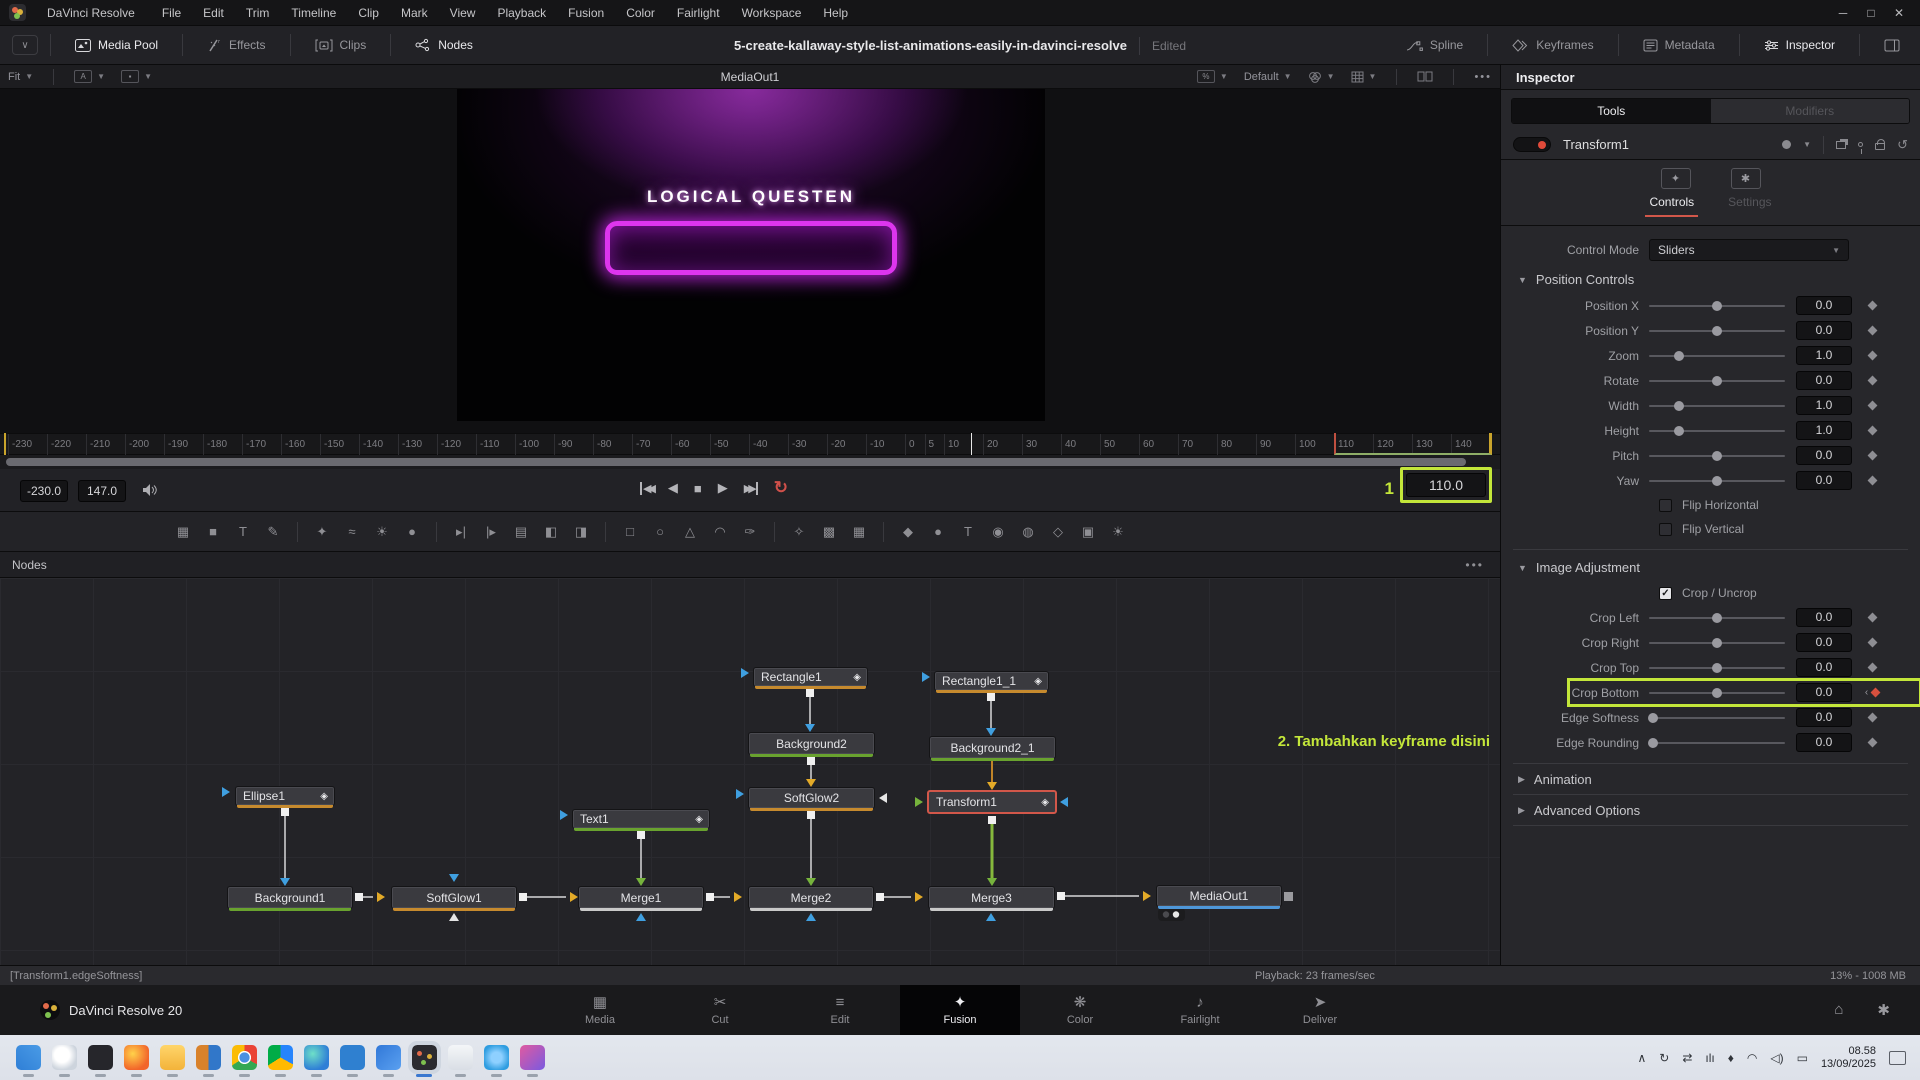 The width and height of the screenshot is (1920, 1080). Describe the element at coordinates (968, 532) in the screenshot. I see `text3d-icon: T` at that location.